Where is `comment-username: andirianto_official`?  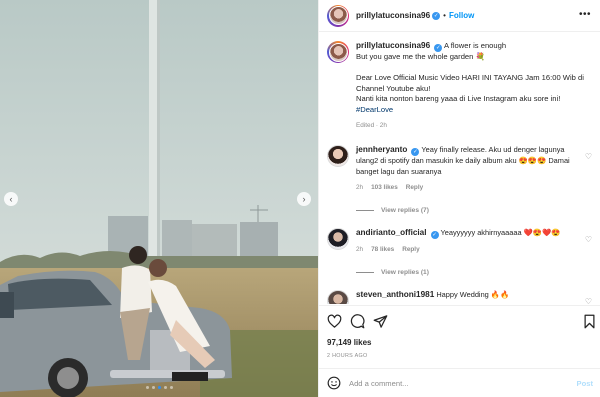 comment-username: andirianto_official is located at coordinates (391, 232).